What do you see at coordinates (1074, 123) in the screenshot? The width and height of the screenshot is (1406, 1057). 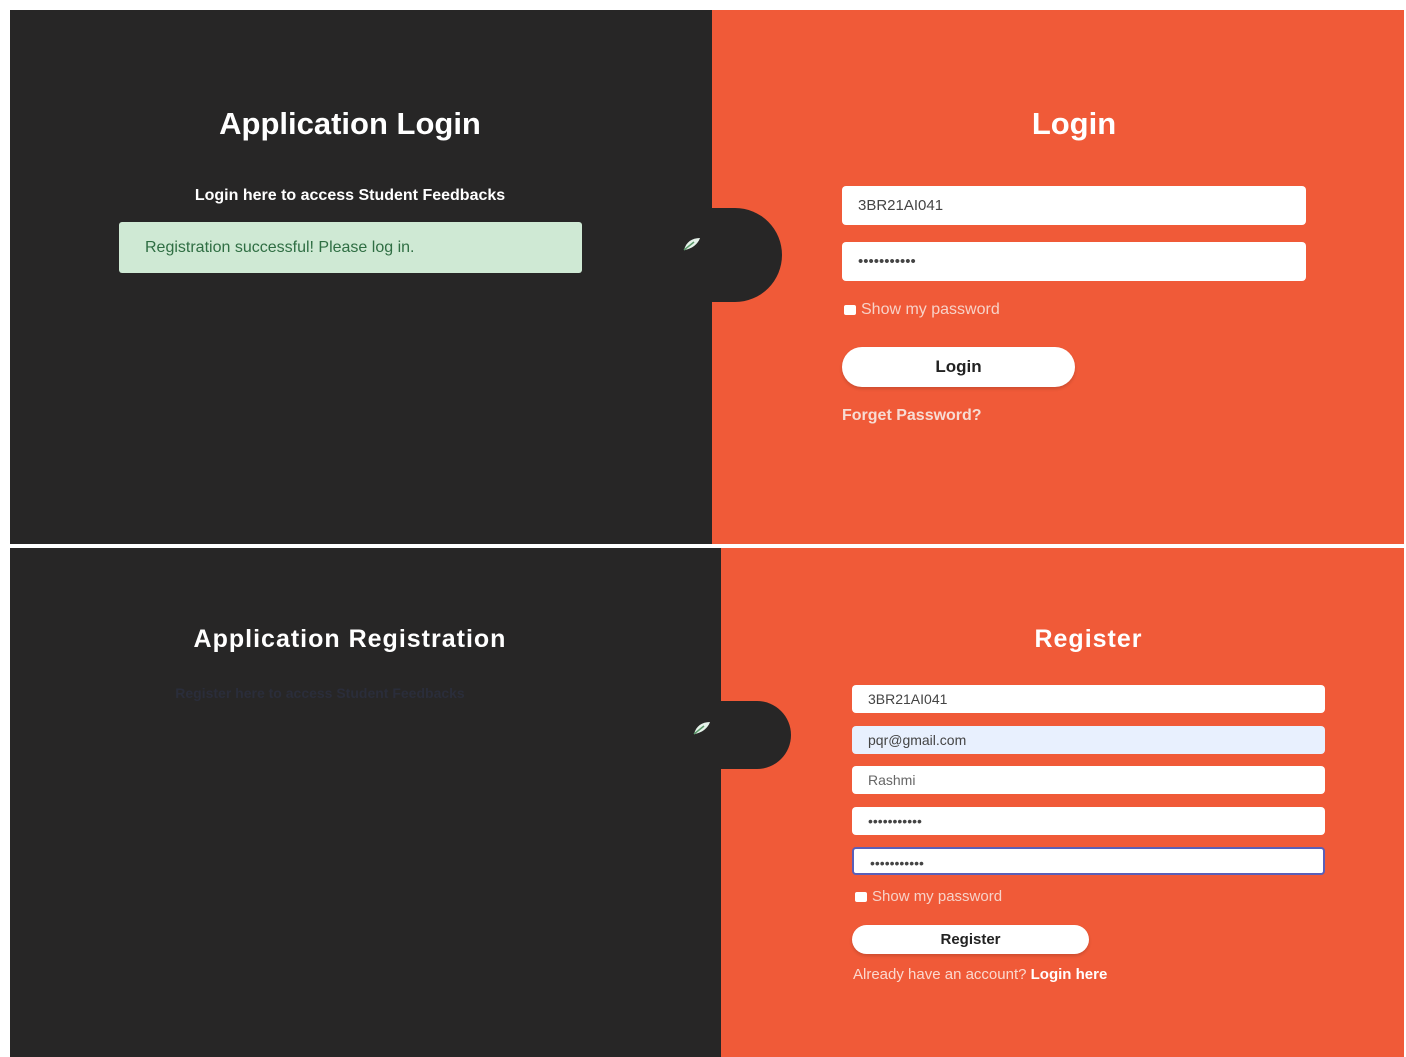 I see `form-title: Login` at bounding box center [1074, 123].